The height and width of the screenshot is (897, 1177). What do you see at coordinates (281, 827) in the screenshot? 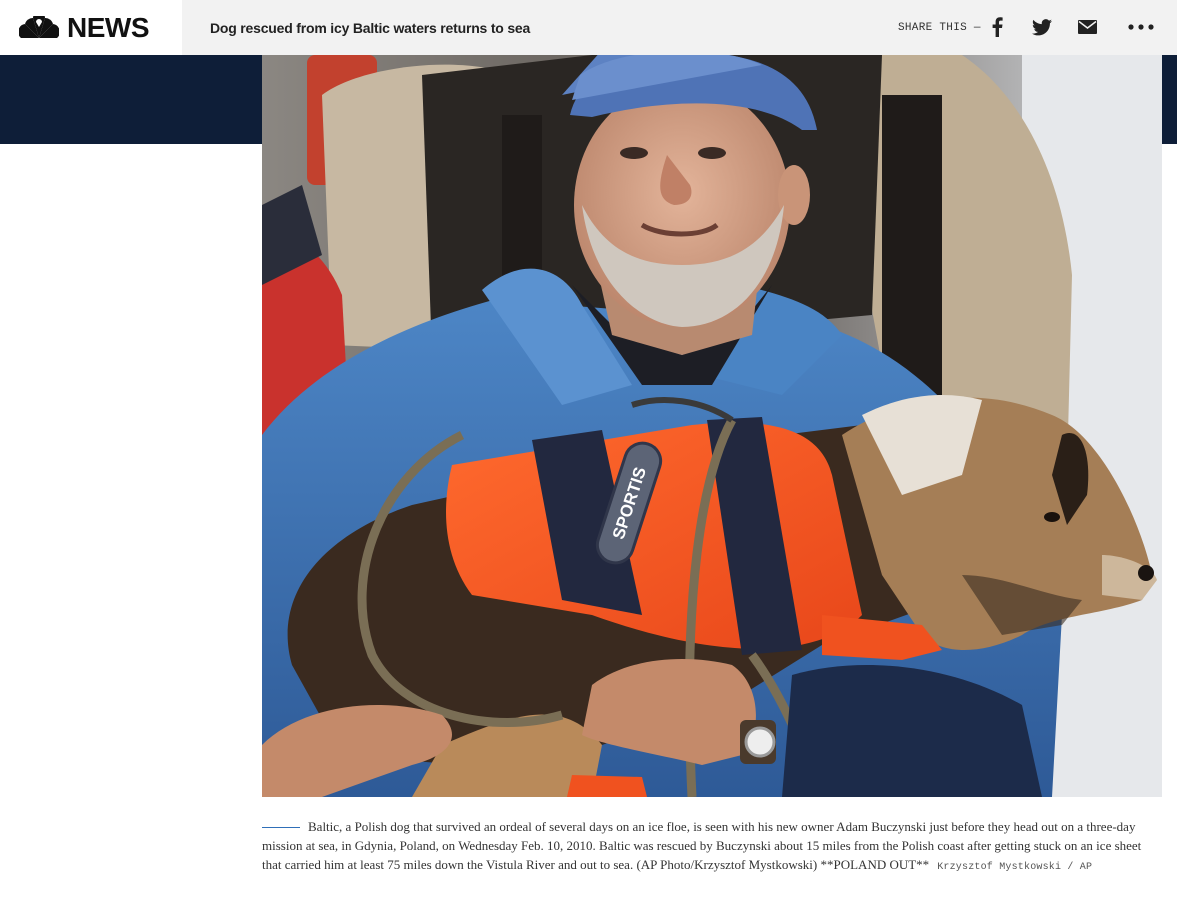
I see `caption-rule` at bounding box center [281, 827].